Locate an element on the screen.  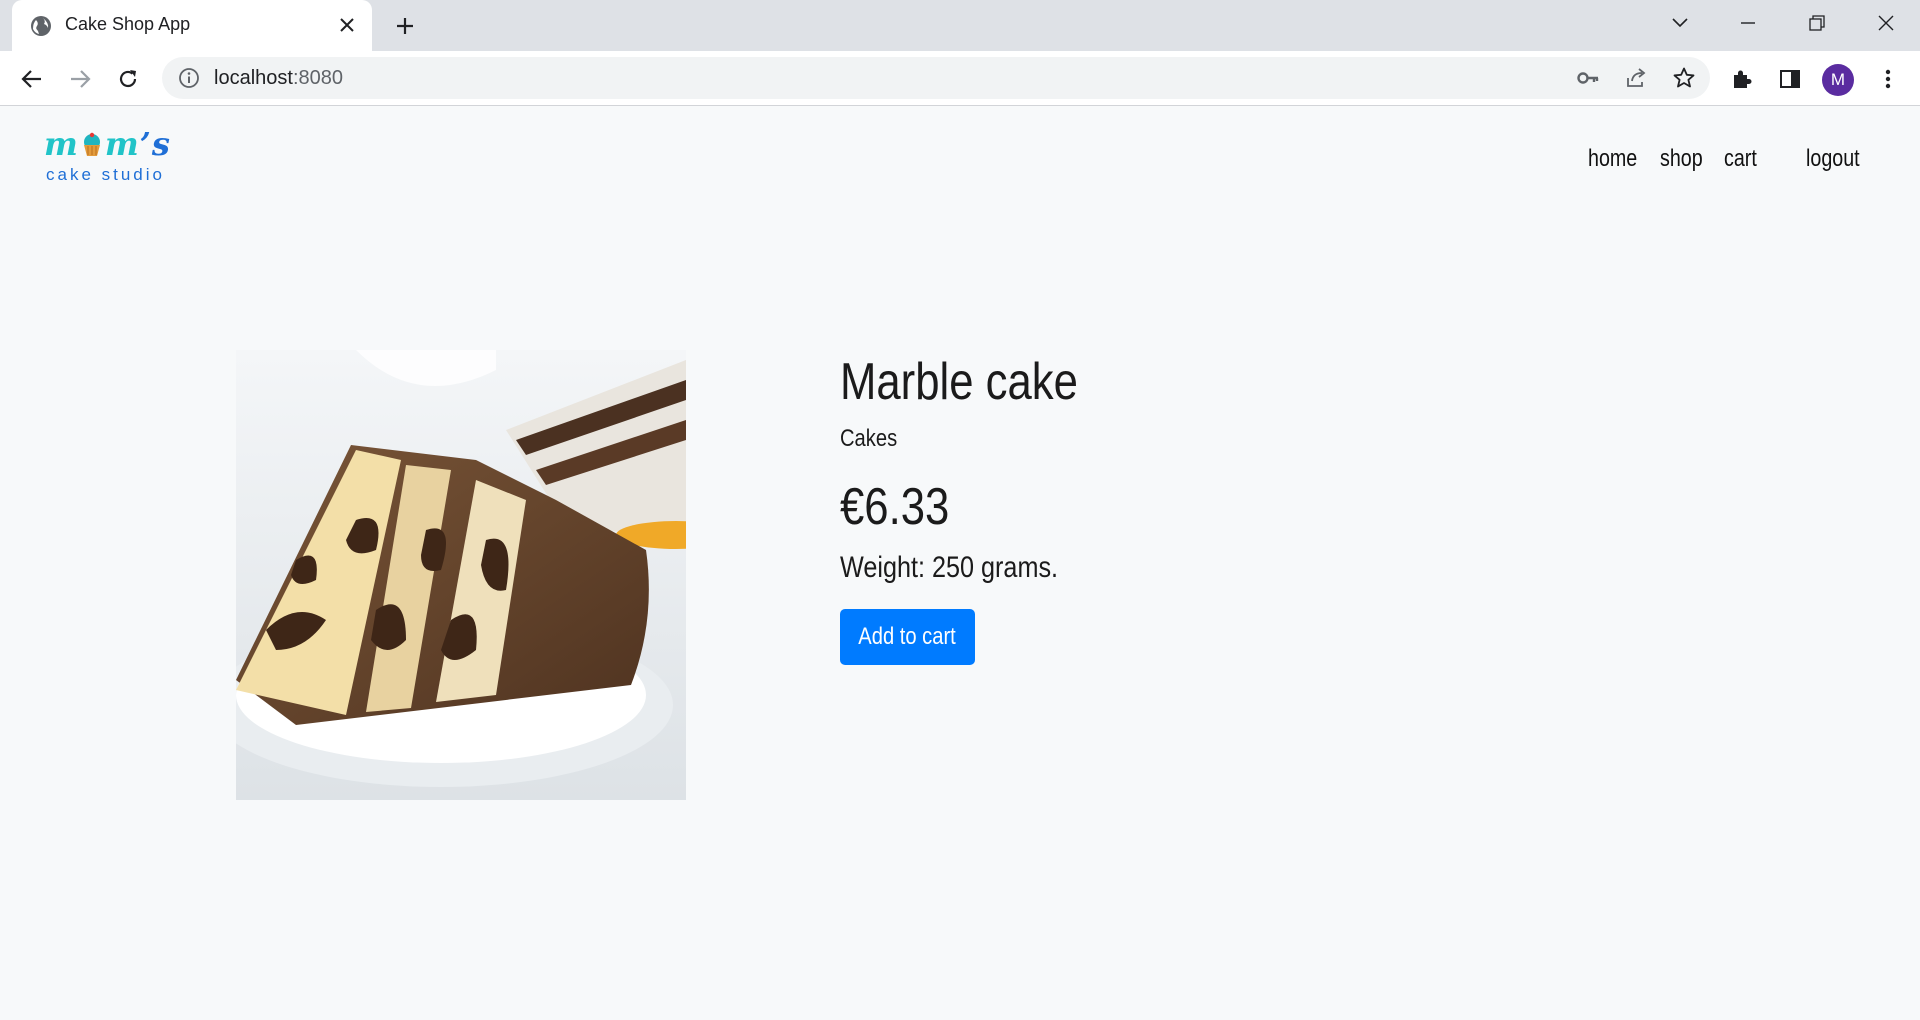
key-icon is located at coordinates (1588, 78).